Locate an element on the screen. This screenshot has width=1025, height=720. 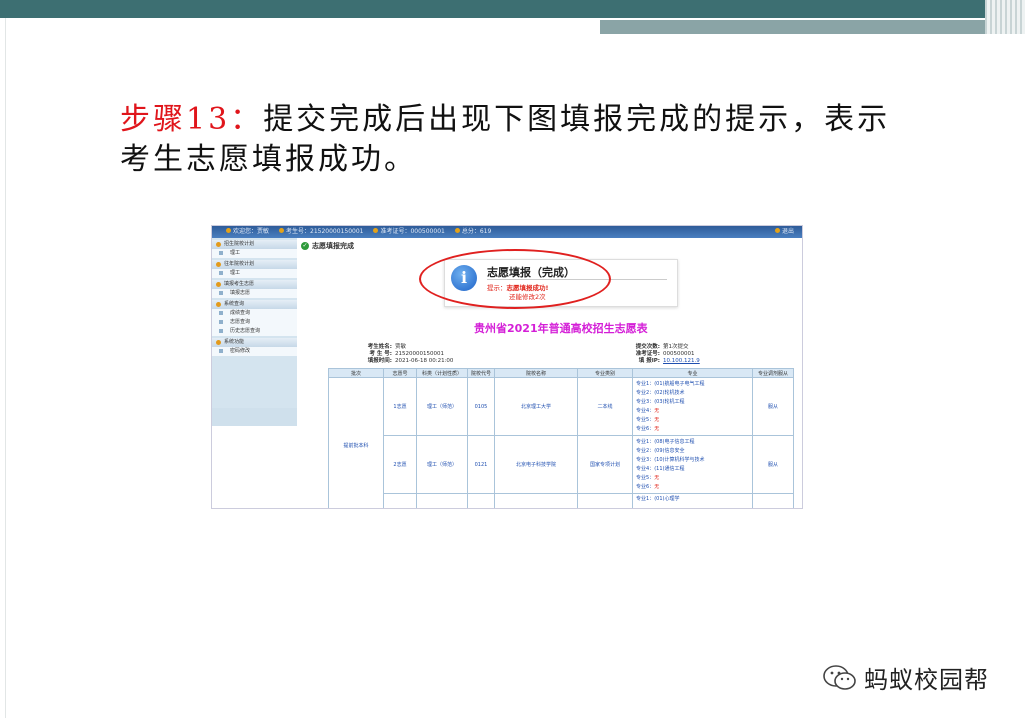
sidebar-group-plan: 招生院校计划 is located at coordinates (254, 244).